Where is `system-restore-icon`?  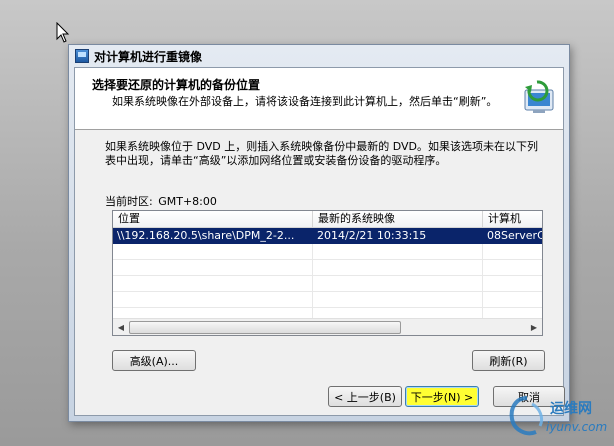 system-restore-icon is located at coordinates (539, 96).